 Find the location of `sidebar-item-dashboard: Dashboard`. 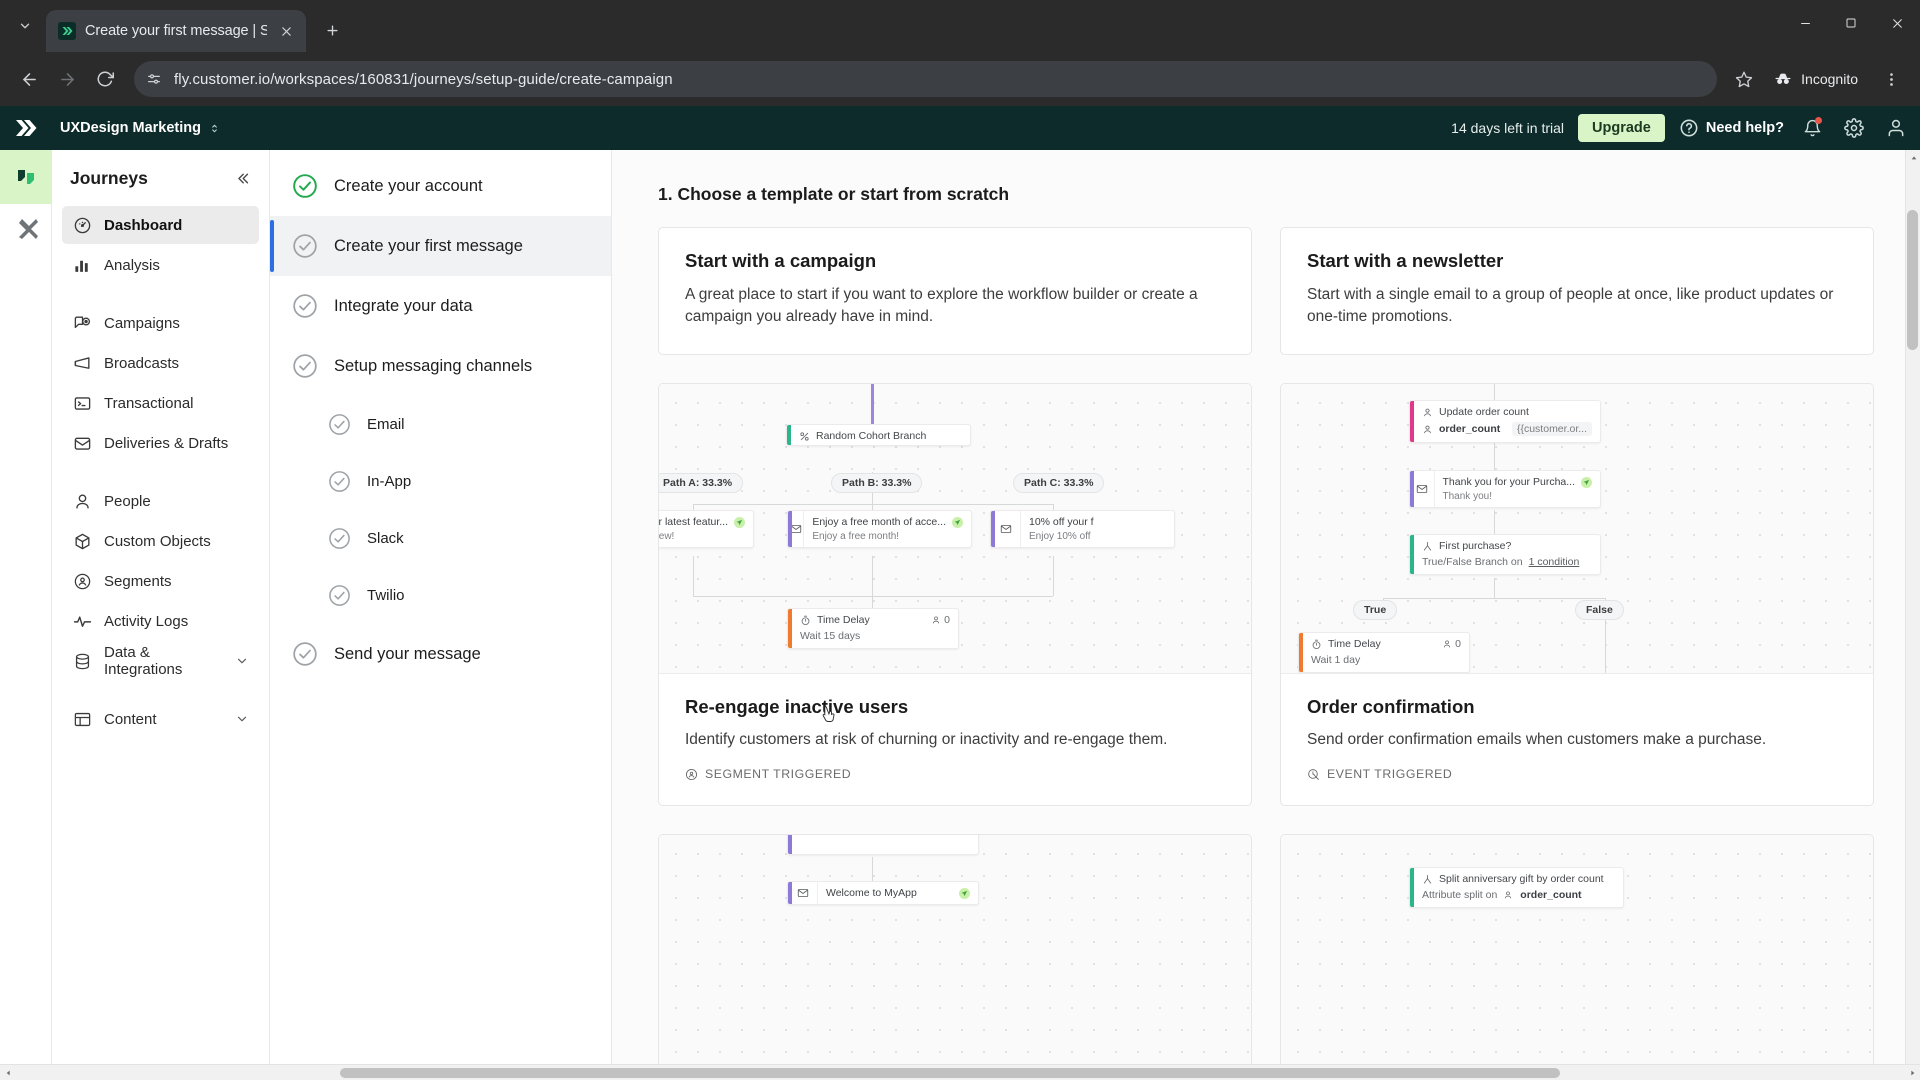

sidebar-item-dashboard: Dashboard is located at coordinates (160, 225).